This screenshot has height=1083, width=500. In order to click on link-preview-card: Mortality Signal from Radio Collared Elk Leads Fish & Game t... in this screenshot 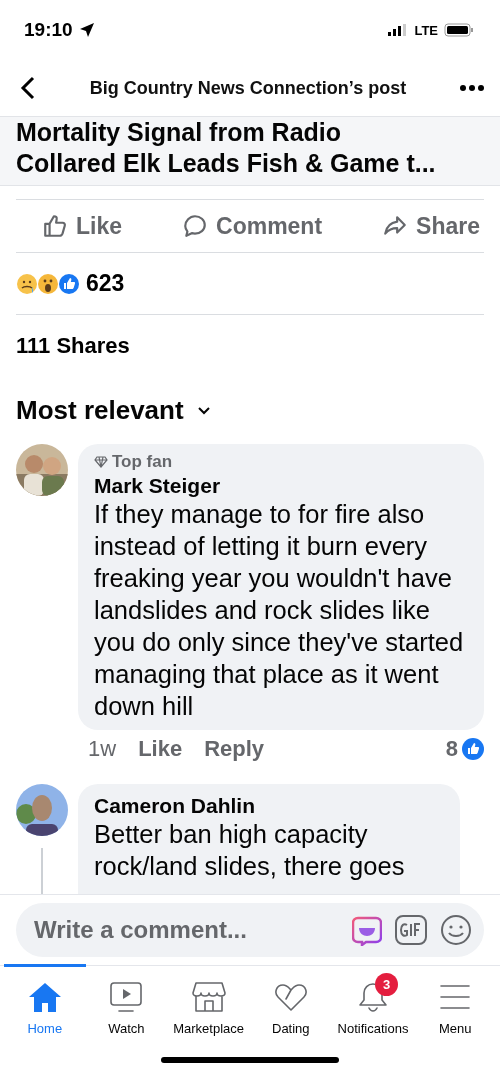, I will do `click(250, 151)`.